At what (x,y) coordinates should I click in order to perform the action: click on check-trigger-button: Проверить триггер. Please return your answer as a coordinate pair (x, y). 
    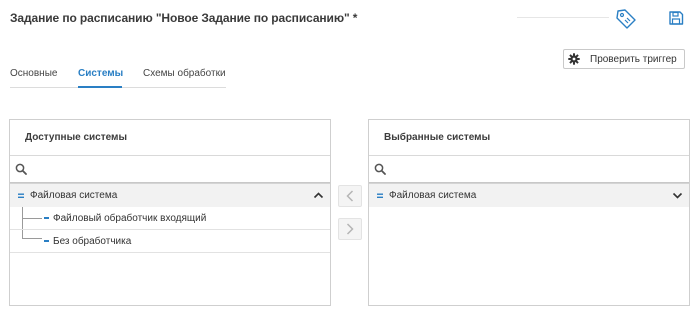
    Looking at the image, I should click on (624, 59).